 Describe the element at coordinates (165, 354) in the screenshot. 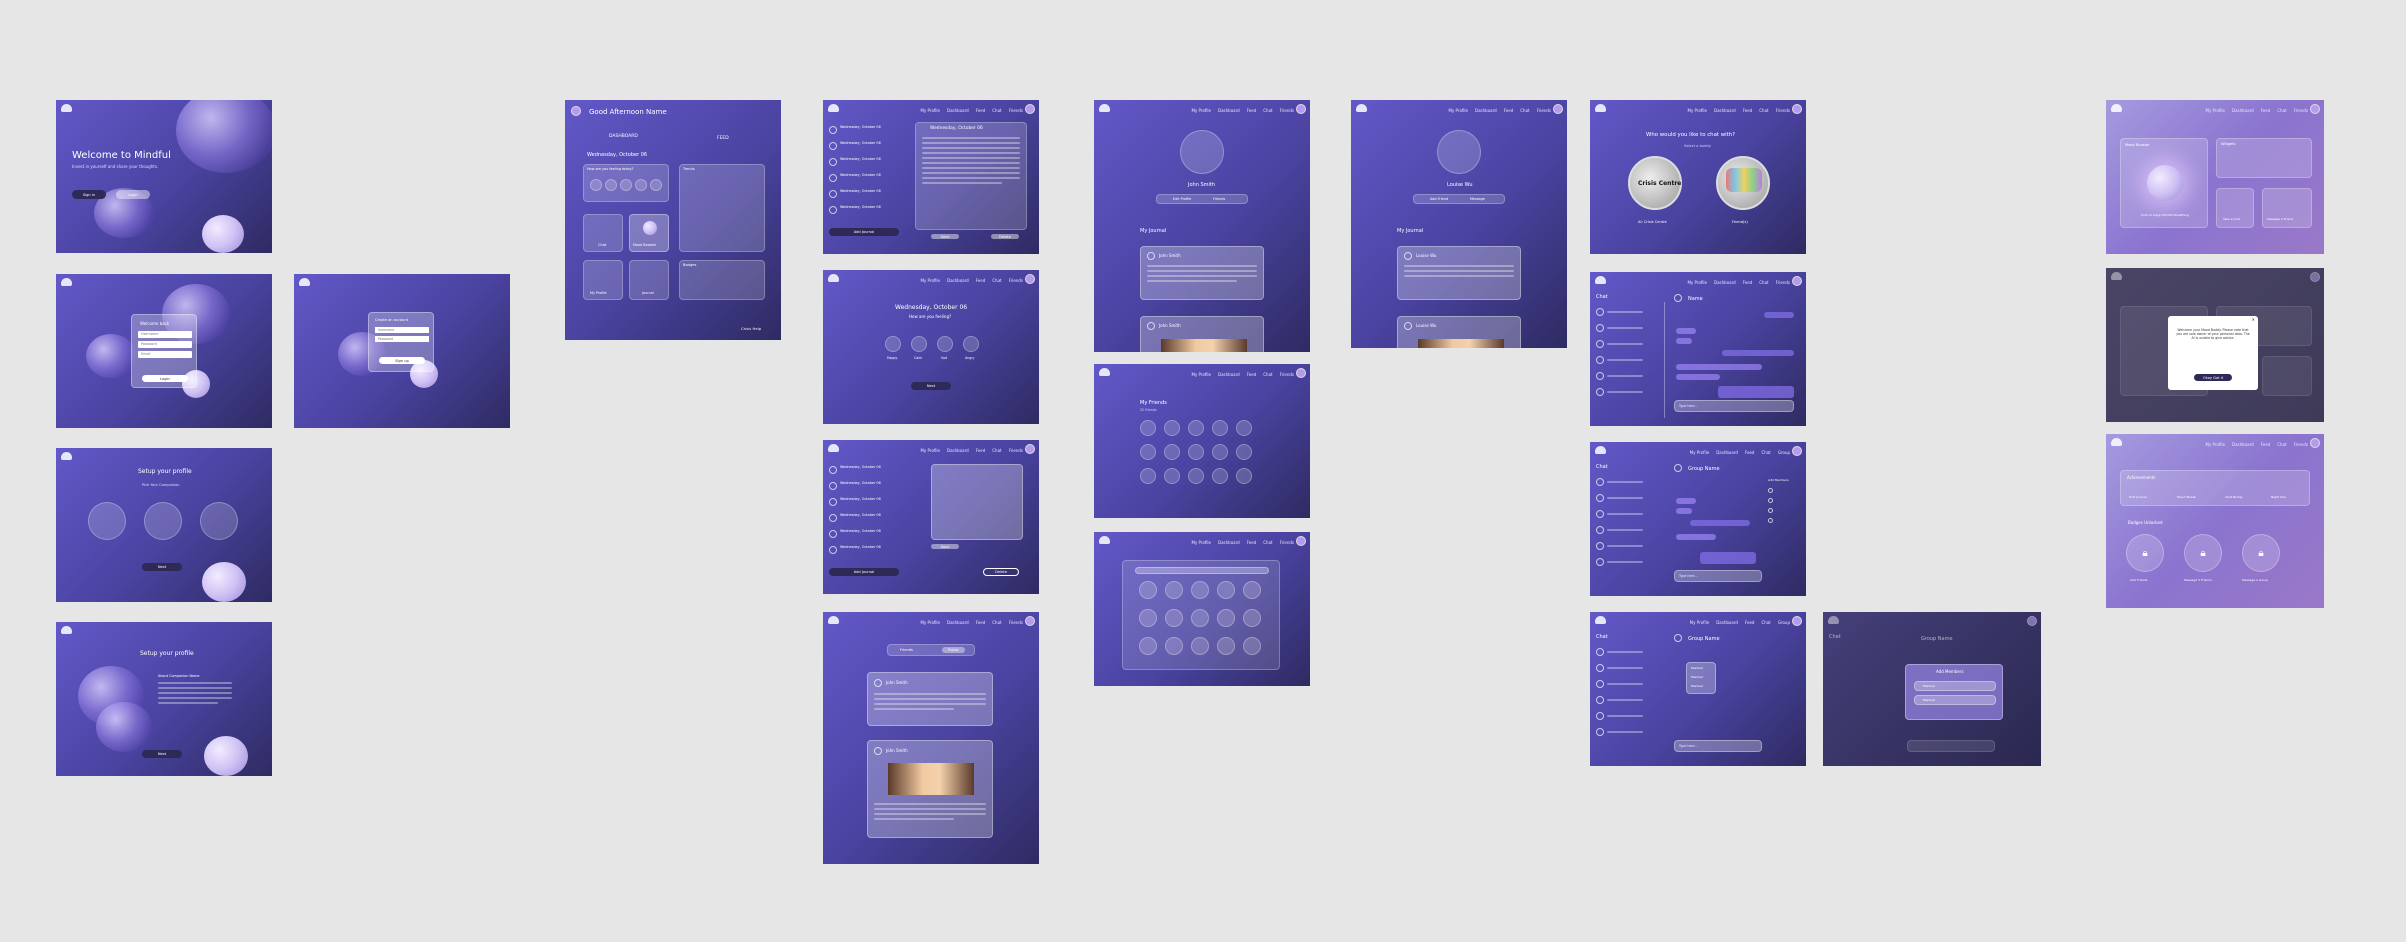

I see `email-field: Email` at that location.